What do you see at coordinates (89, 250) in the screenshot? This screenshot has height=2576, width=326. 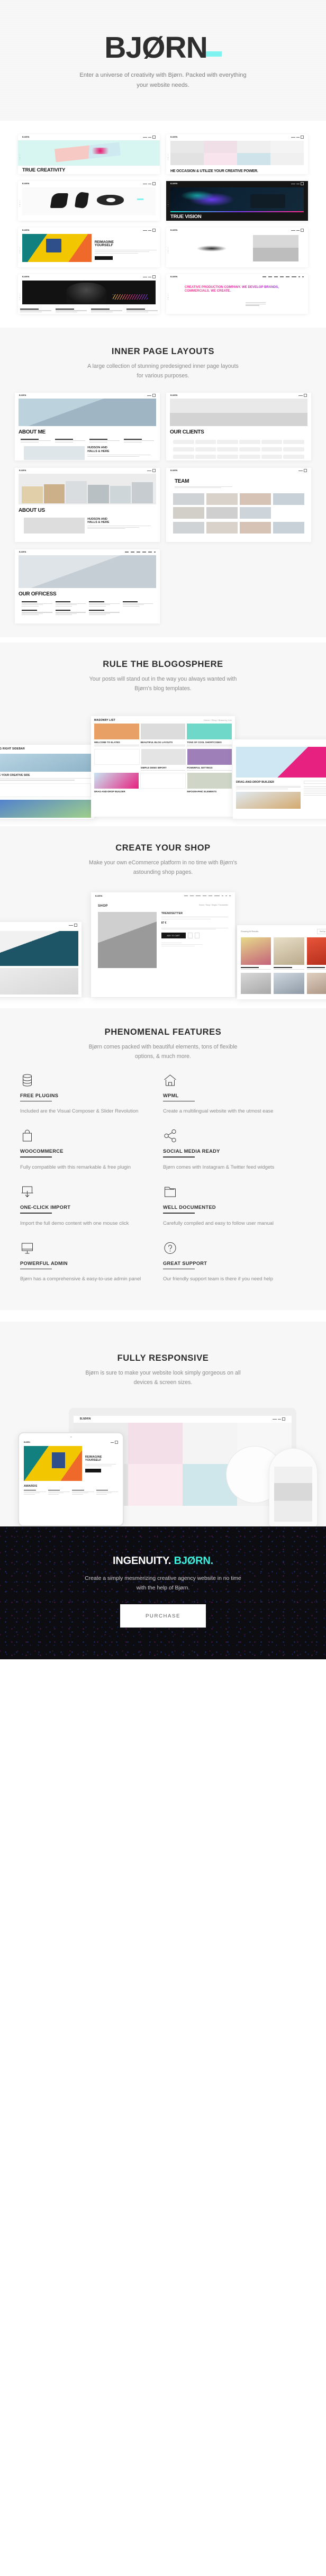 I see `demo-preview: REIMAGINE YOURSELF` at bounding box center [89, 250].